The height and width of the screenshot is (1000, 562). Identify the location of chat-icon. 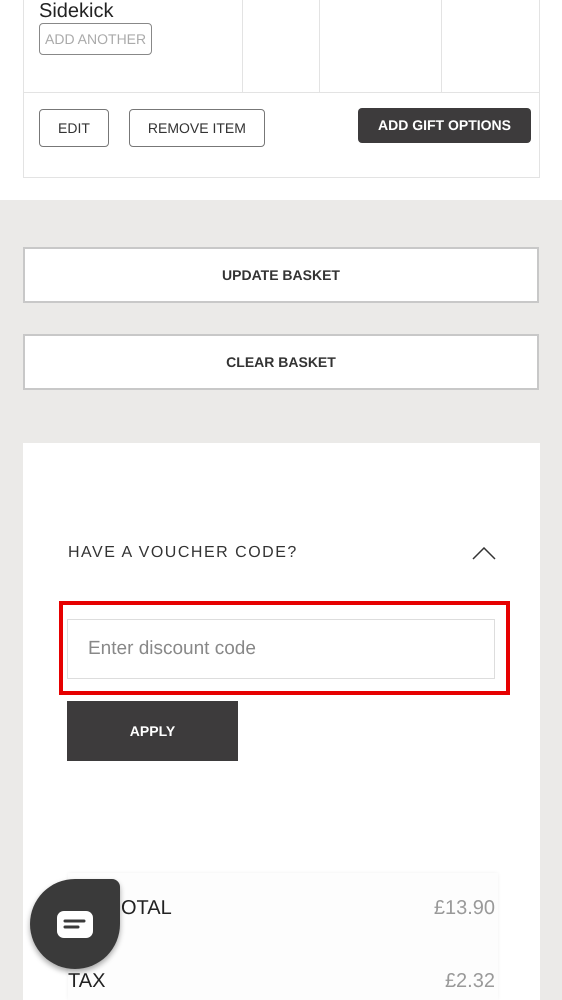
(75, 924).